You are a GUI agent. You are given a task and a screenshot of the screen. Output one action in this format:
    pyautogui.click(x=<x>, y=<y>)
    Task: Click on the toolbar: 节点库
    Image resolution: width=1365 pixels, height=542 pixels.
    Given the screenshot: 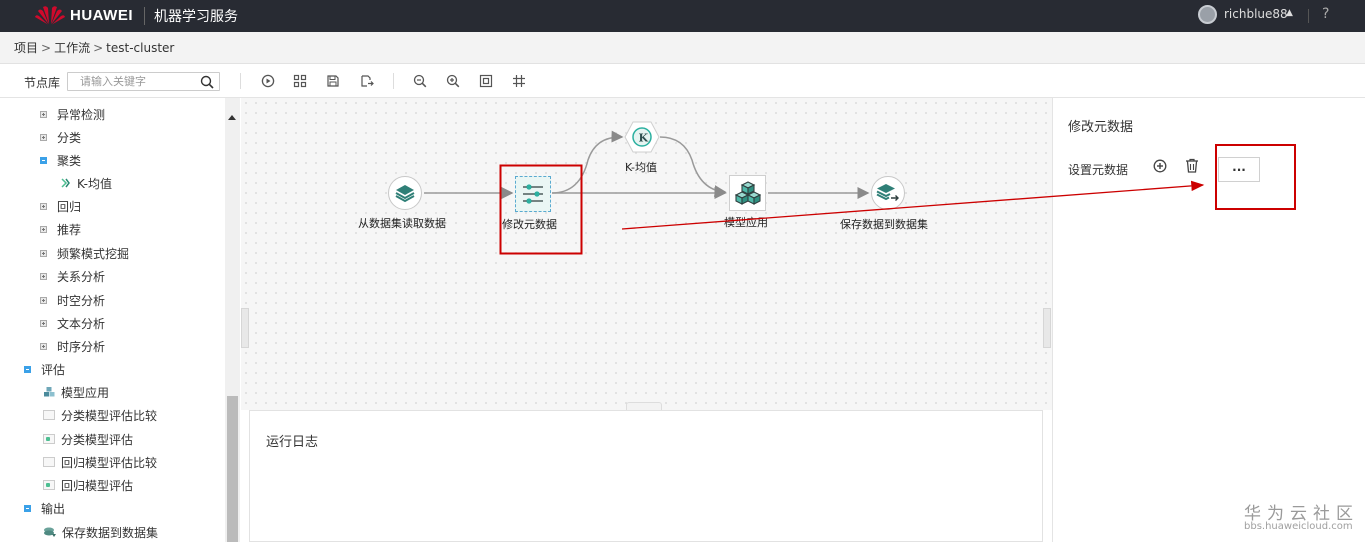 What is the action you would take?
    pyautogui.click(x=682, y=81)
    